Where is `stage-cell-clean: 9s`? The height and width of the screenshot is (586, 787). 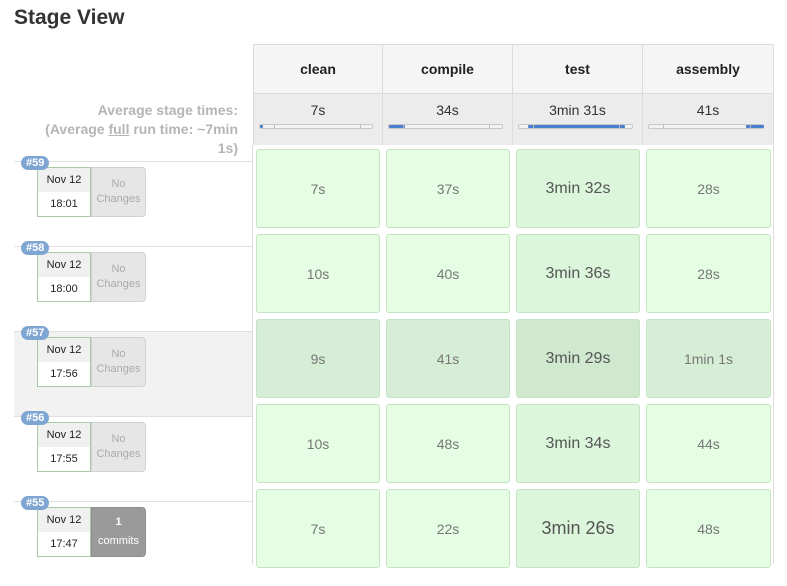 stage-cell-clean: 9s is located at coordinates (318, 358).